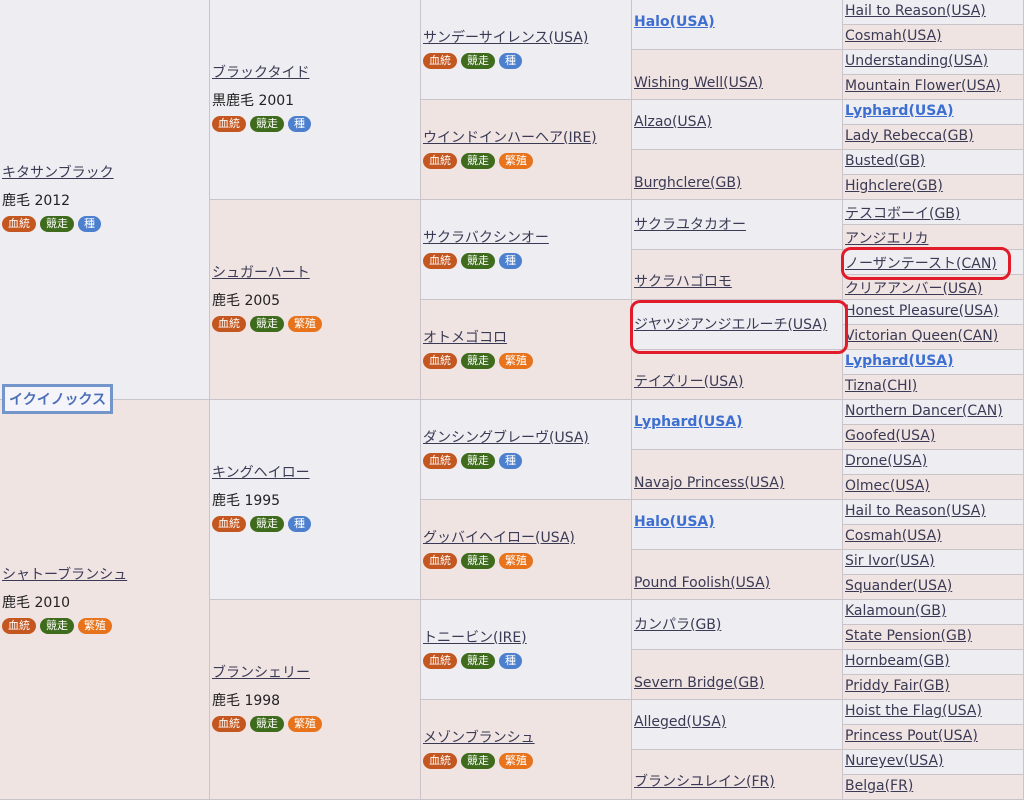 This screenshot has width=1024, height=800. What do you see at coordinates (698, 83) in the screenshot?
I see `horse-name-link: Wishing Well(USA)` at bounding box center [698, 83].